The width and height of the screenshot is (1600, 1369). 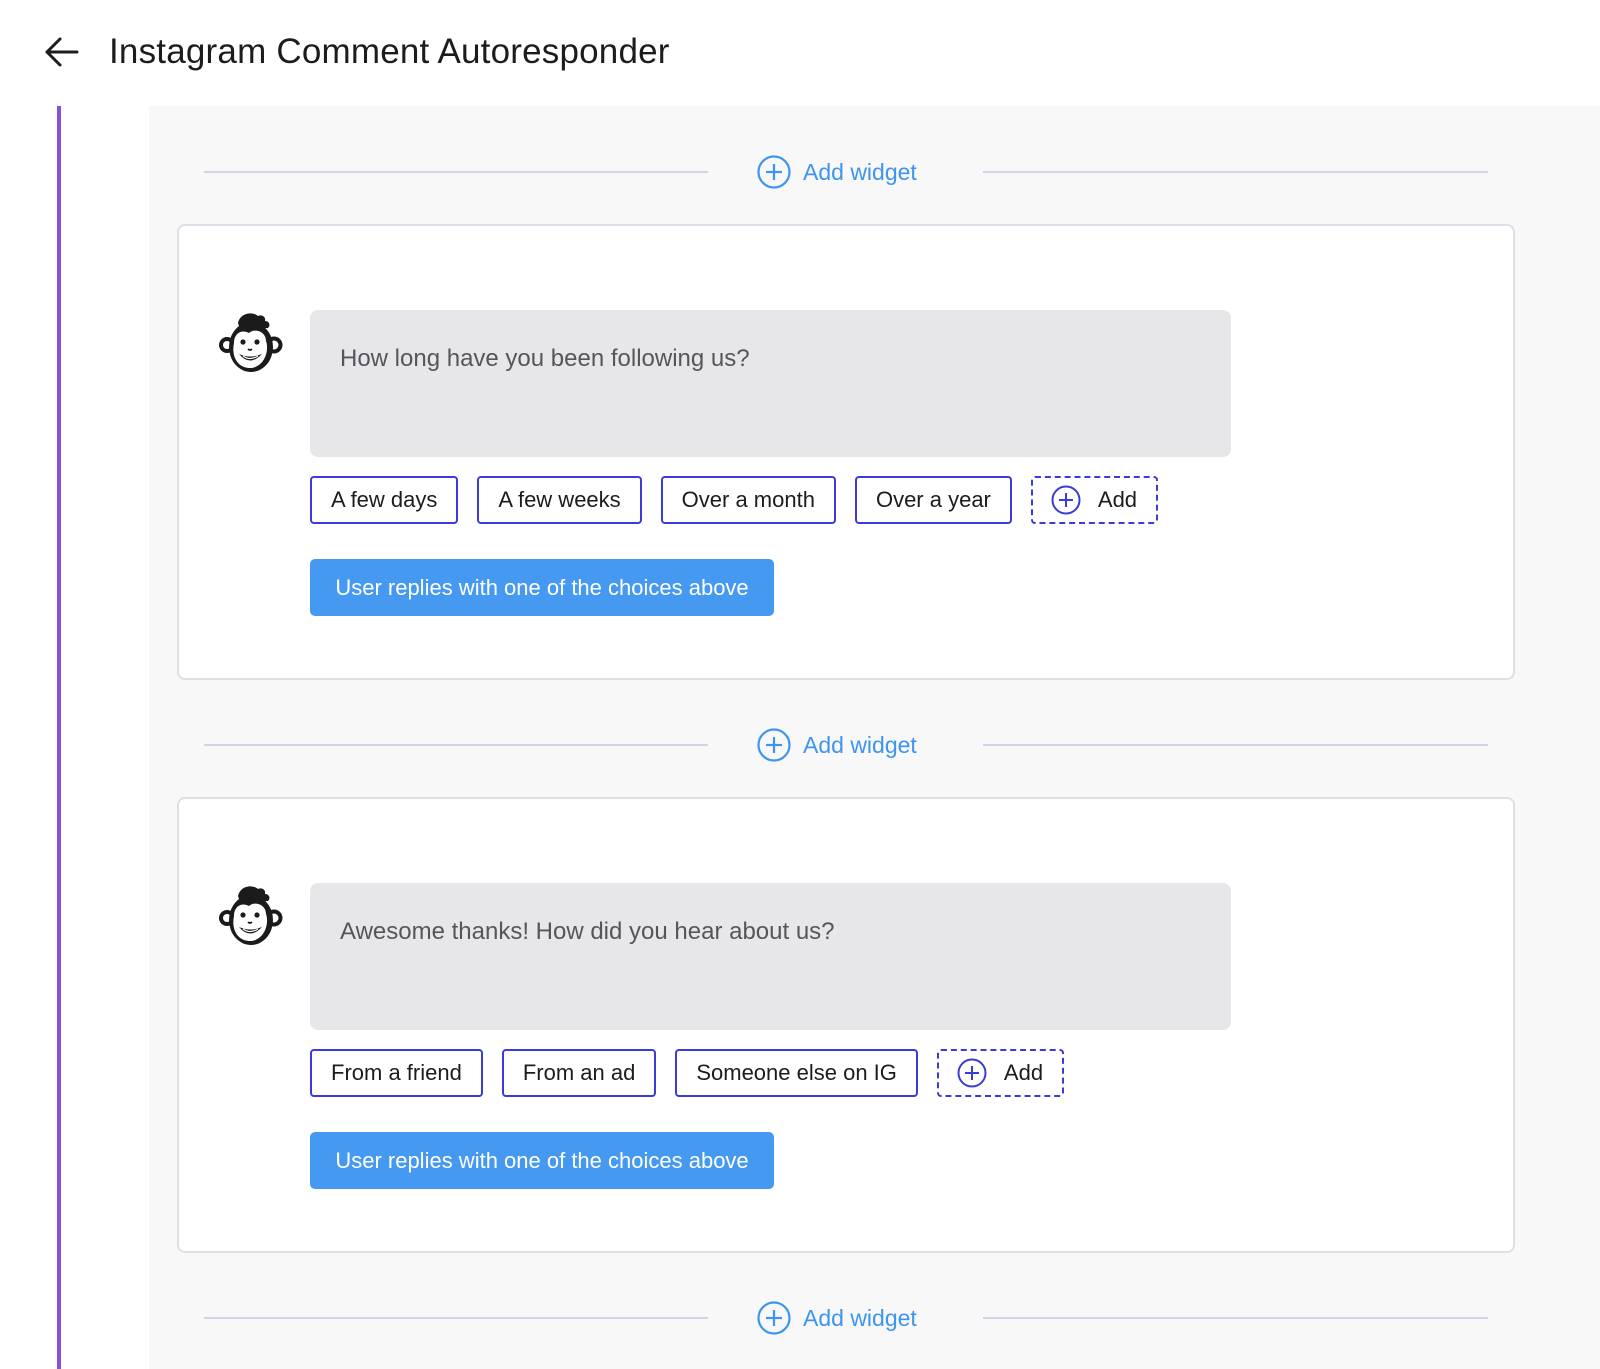 I want to click on choice-chip: A few days, so click(x=384, y=500).